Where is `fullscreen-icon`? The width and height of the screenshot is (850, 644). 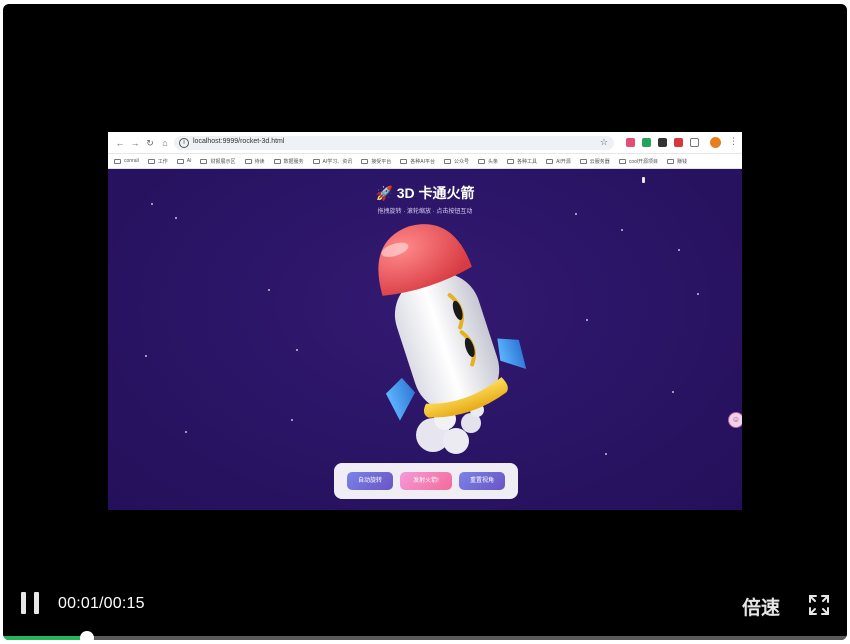 fullscreen-icon is located at coordinates (819, 605).